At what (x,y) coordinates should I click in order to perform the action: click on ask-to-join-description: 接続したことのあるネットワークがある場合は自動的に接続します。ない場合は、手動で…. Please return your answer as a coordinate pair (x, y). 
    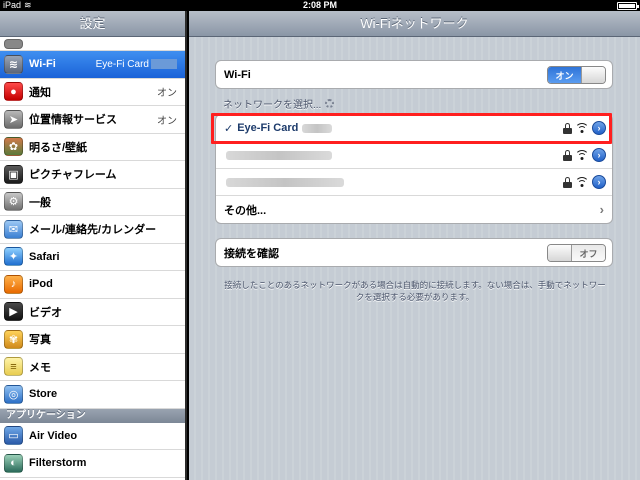
    Looking at the image, I should click on (415, 291).